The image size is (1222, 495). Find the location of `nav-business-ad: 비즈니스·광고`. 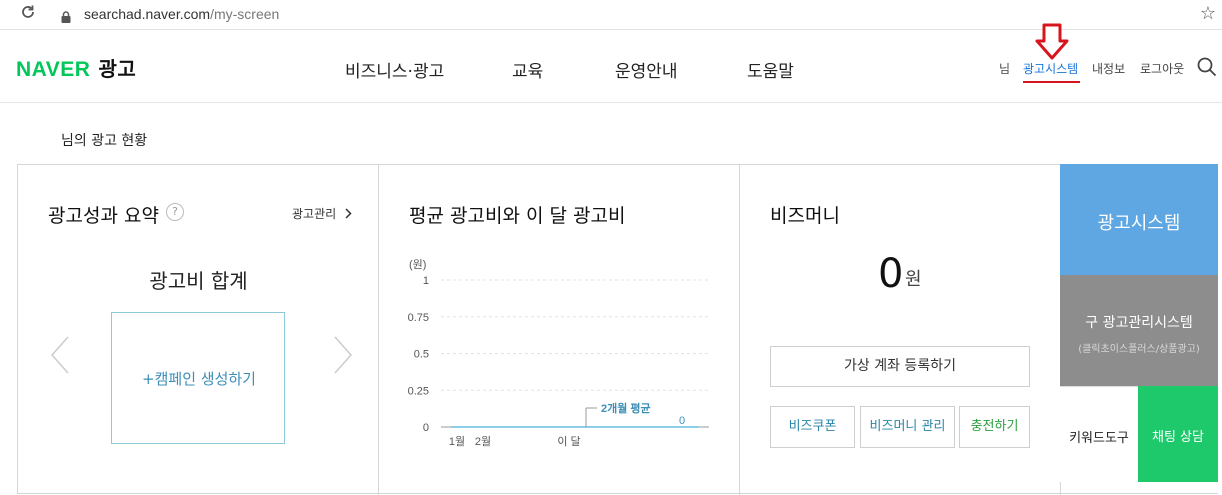

nav-business-ad: 비즈니스·광고 is located at coordinates (394, 69).